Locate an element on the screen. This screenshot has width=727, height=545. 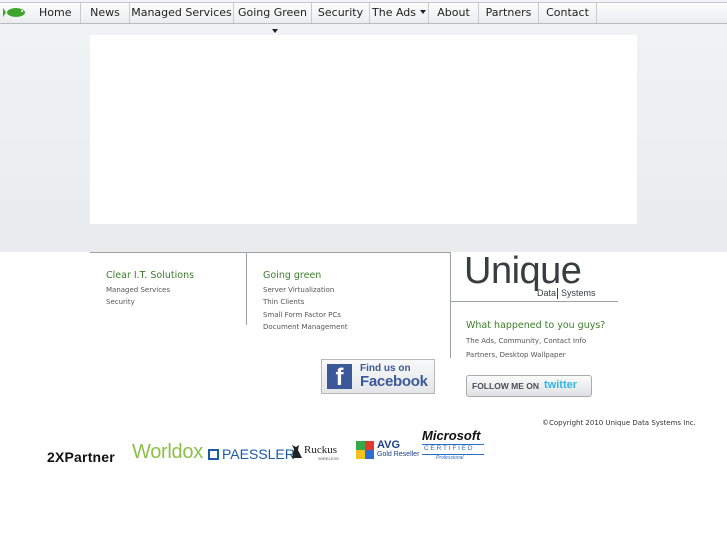
twitter-logo-text: twitter is located at coordinates (560, 385).